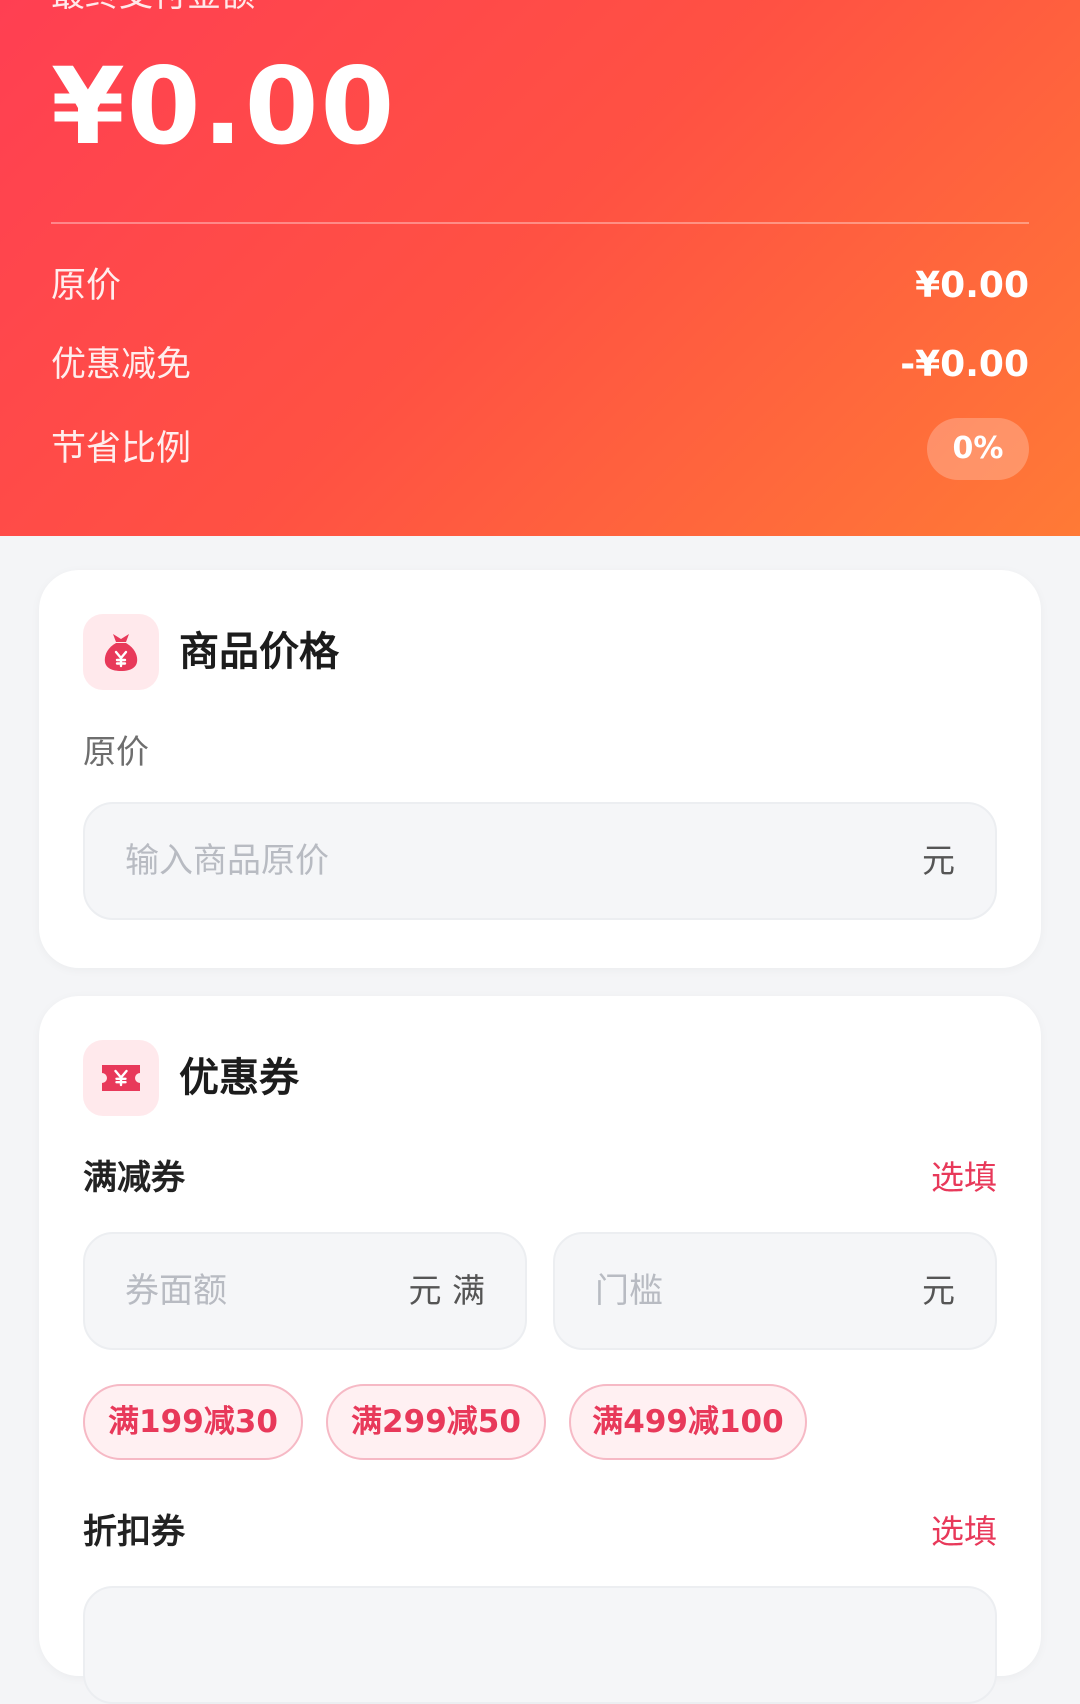 The height and width of the screenshot is (1704, 1080). What do you see at coordinates (688, 1422) in the screenshot?
I see `preset-chip-499-100: 满499减100` at bounding box center [688, 1422].